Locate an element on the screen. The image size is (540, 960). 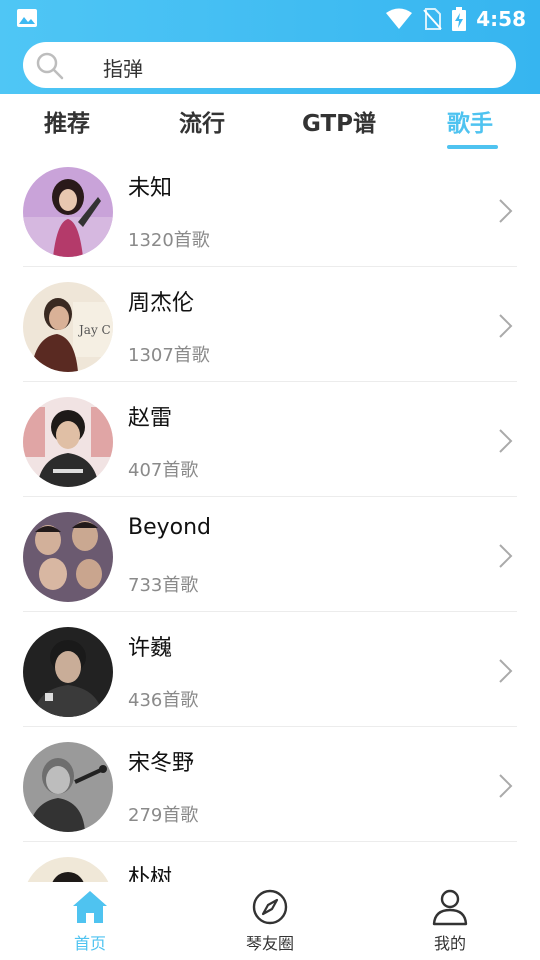
nav-profile: 我的 is located at coordinates (450, 921).